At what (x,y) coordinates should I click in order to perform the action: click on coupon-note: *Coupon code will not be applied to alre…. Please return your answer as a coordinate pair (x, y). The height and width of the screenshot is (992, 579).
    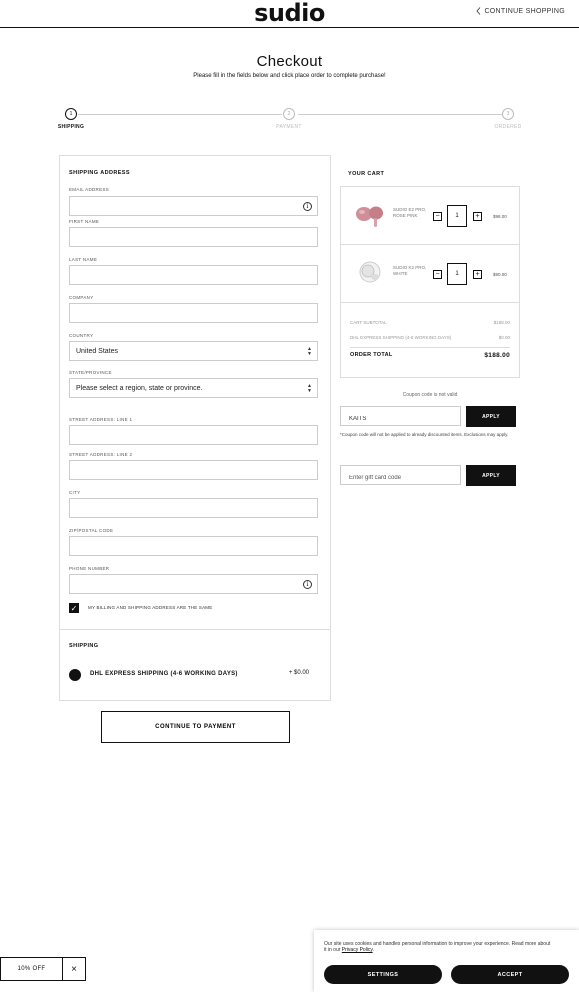
    Looking at the image, I should click on (424, 434).